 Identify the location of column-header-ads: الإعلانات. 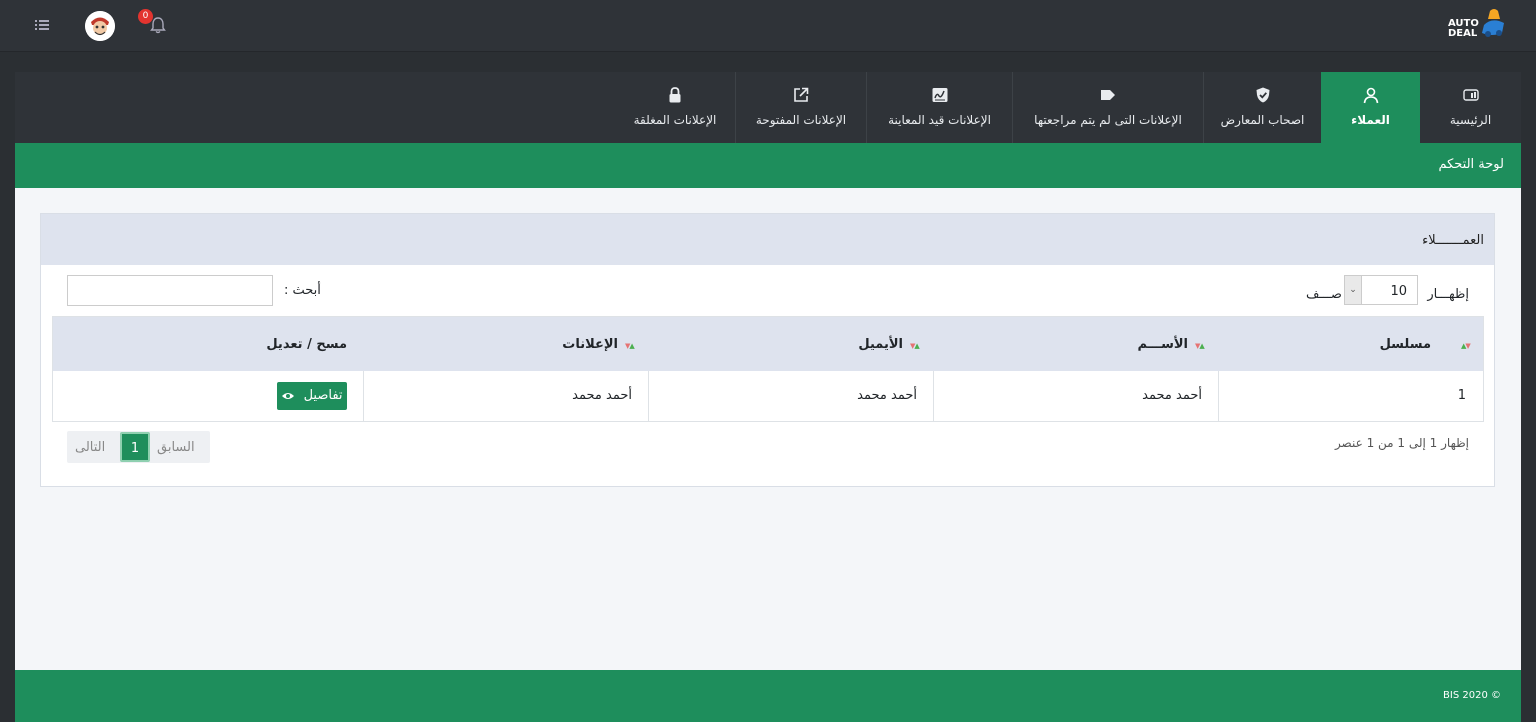
(590, 344).